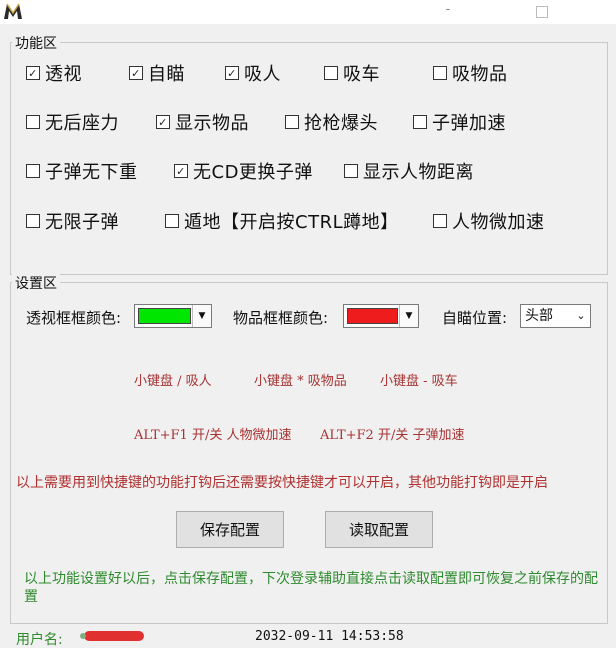 This screenshot has height=649, width=616. Describe the element at coordinates (213, 435) in the screenshot. I see `hotkey-text: ALT+F1 开/关 人物微加速` at that location.